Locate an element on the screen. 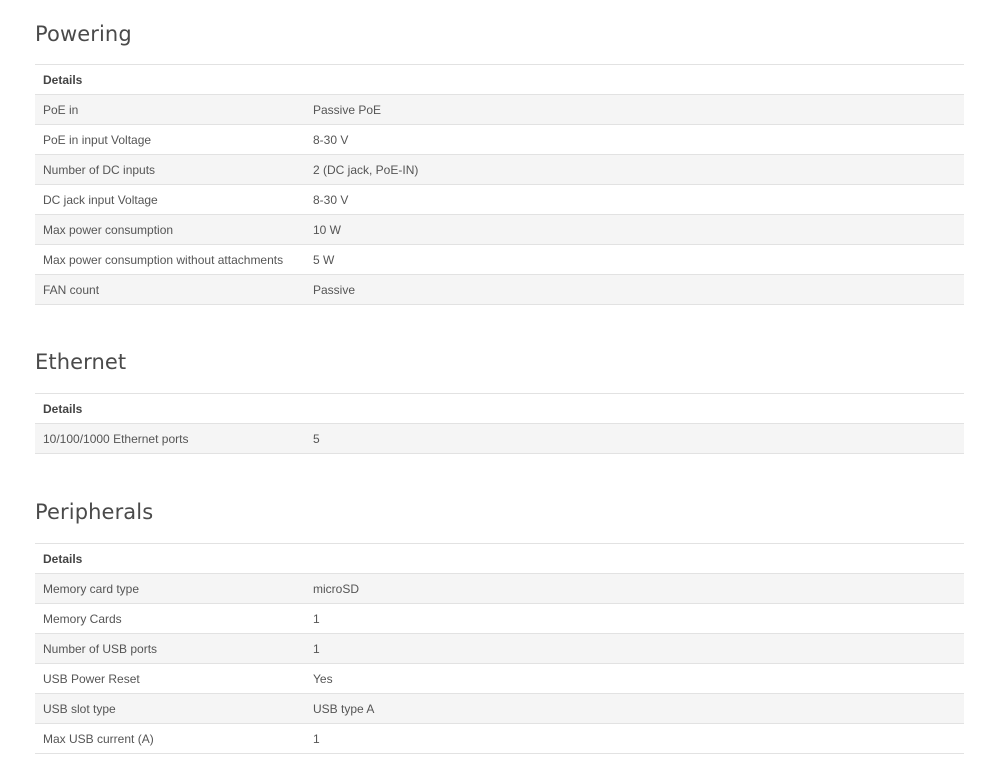  table-row: PoE in input Voltage 8-30 V is located at coordinates (499, 139).